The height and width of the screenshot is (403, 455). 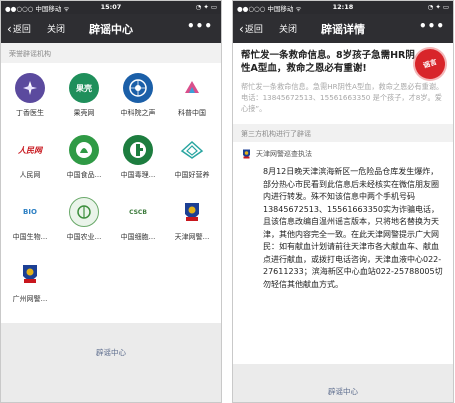 I want to click on org-item-cas: 中科院之声, so click(x=138, y=96).